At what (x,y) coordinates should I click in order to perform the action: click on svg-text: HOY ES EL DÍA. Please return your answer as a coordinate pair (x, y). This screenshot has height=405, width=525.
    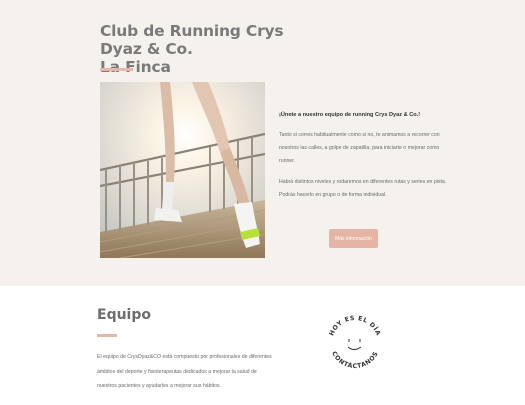
    Looking at the image, I should click on (354, 326).